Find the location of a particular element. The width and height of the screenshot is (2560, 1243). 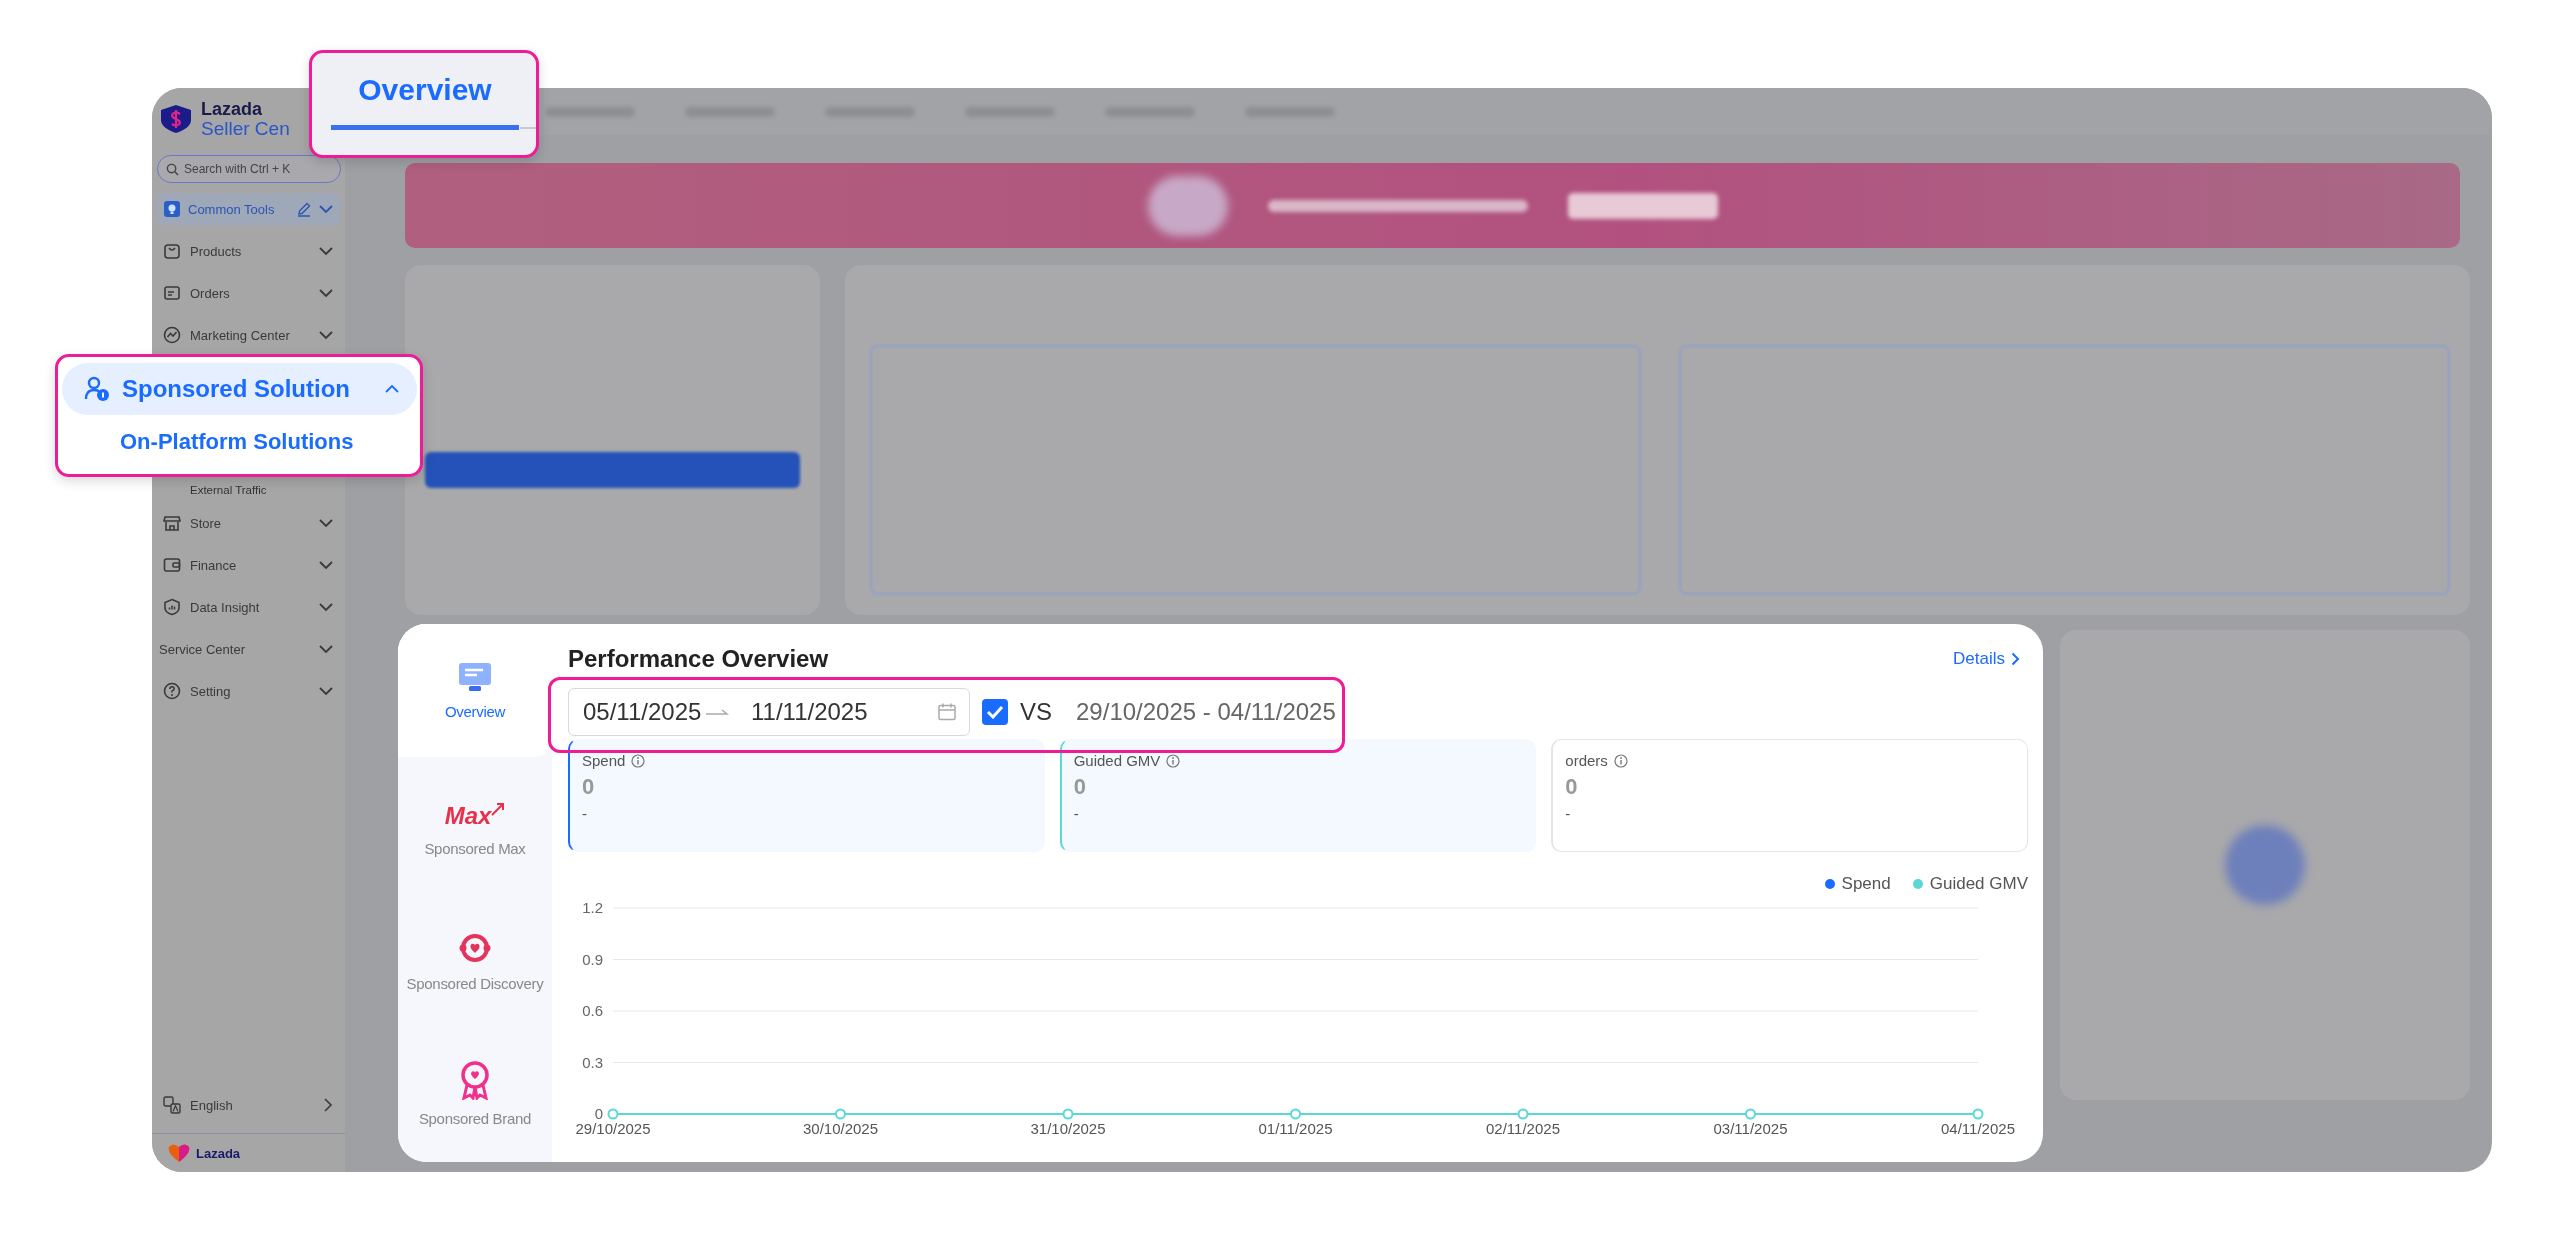

axis-tick-label: 29/10/2025 is located at coordinates (613, 1128).